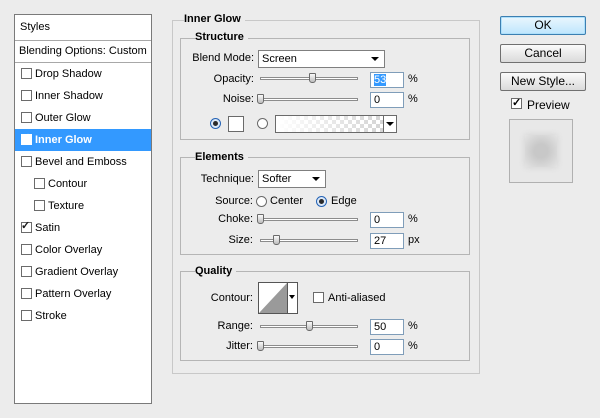  Describe the element at coordinates (260, 219) in the screenshot. I see `choke-slider-thumb` at that location.